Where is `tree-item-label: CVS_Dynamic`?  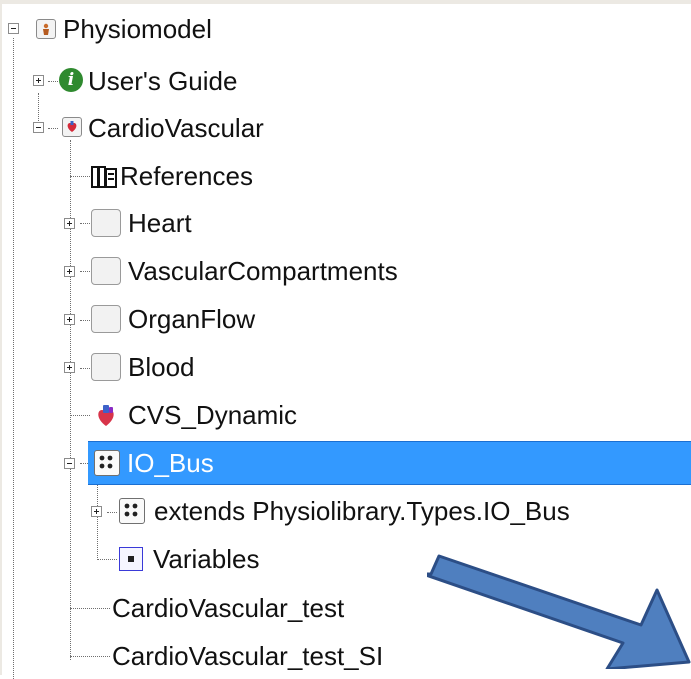
tree-item-label: CVS_Dynamic is located at coordinates (212, 415).